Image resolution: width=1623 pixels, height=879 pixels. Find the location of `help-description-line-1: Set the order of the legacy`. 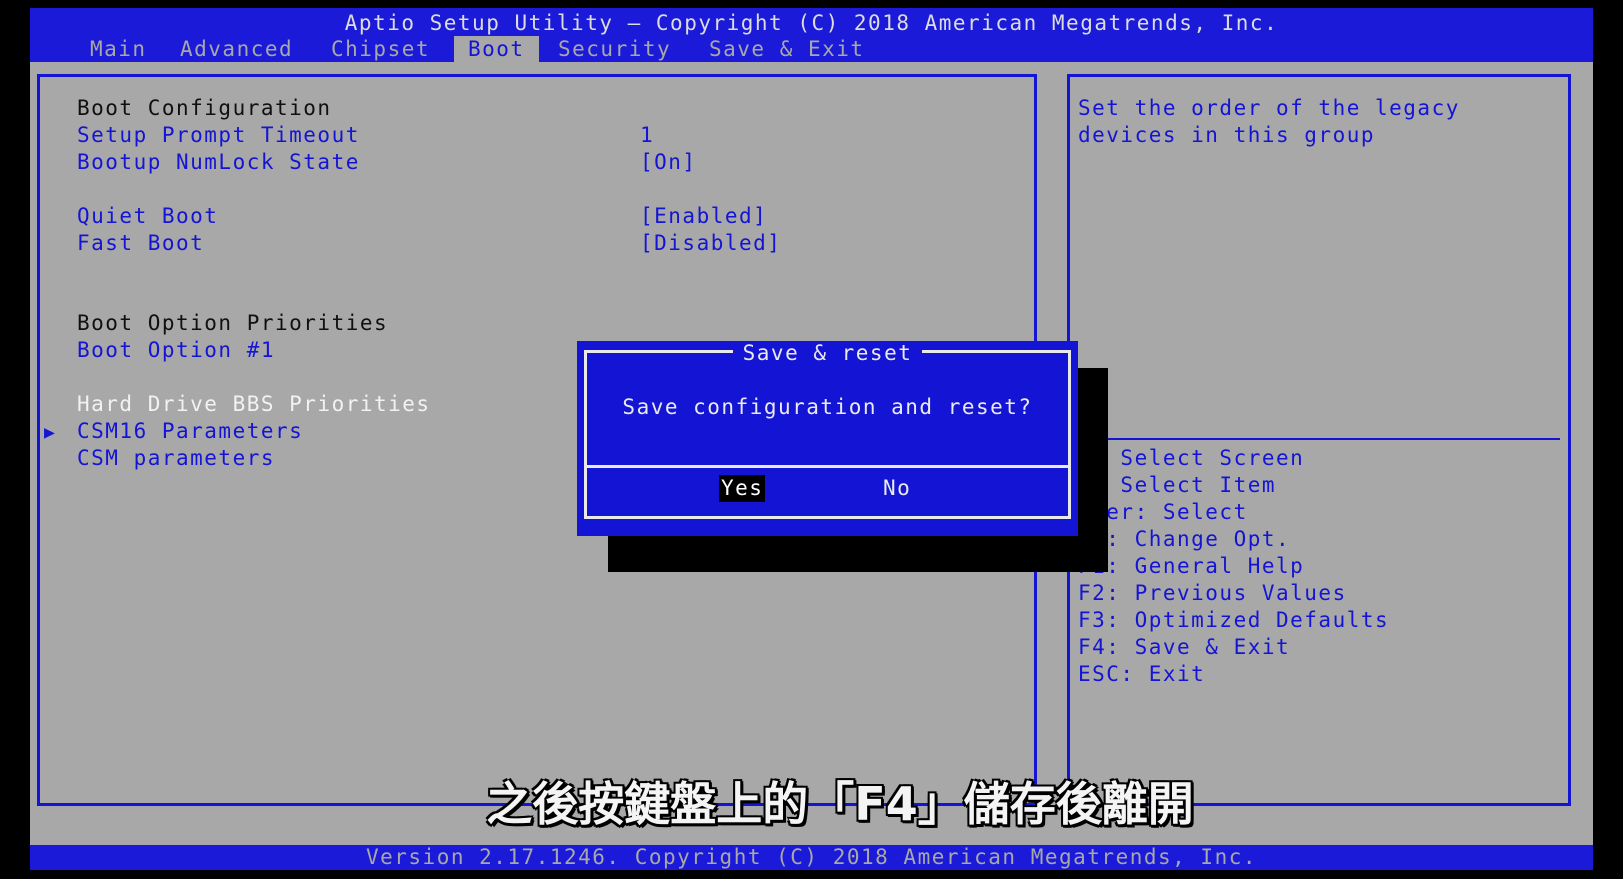

help-description-line-1: Set the order of the legacy is located at coordinates (1269, 108).